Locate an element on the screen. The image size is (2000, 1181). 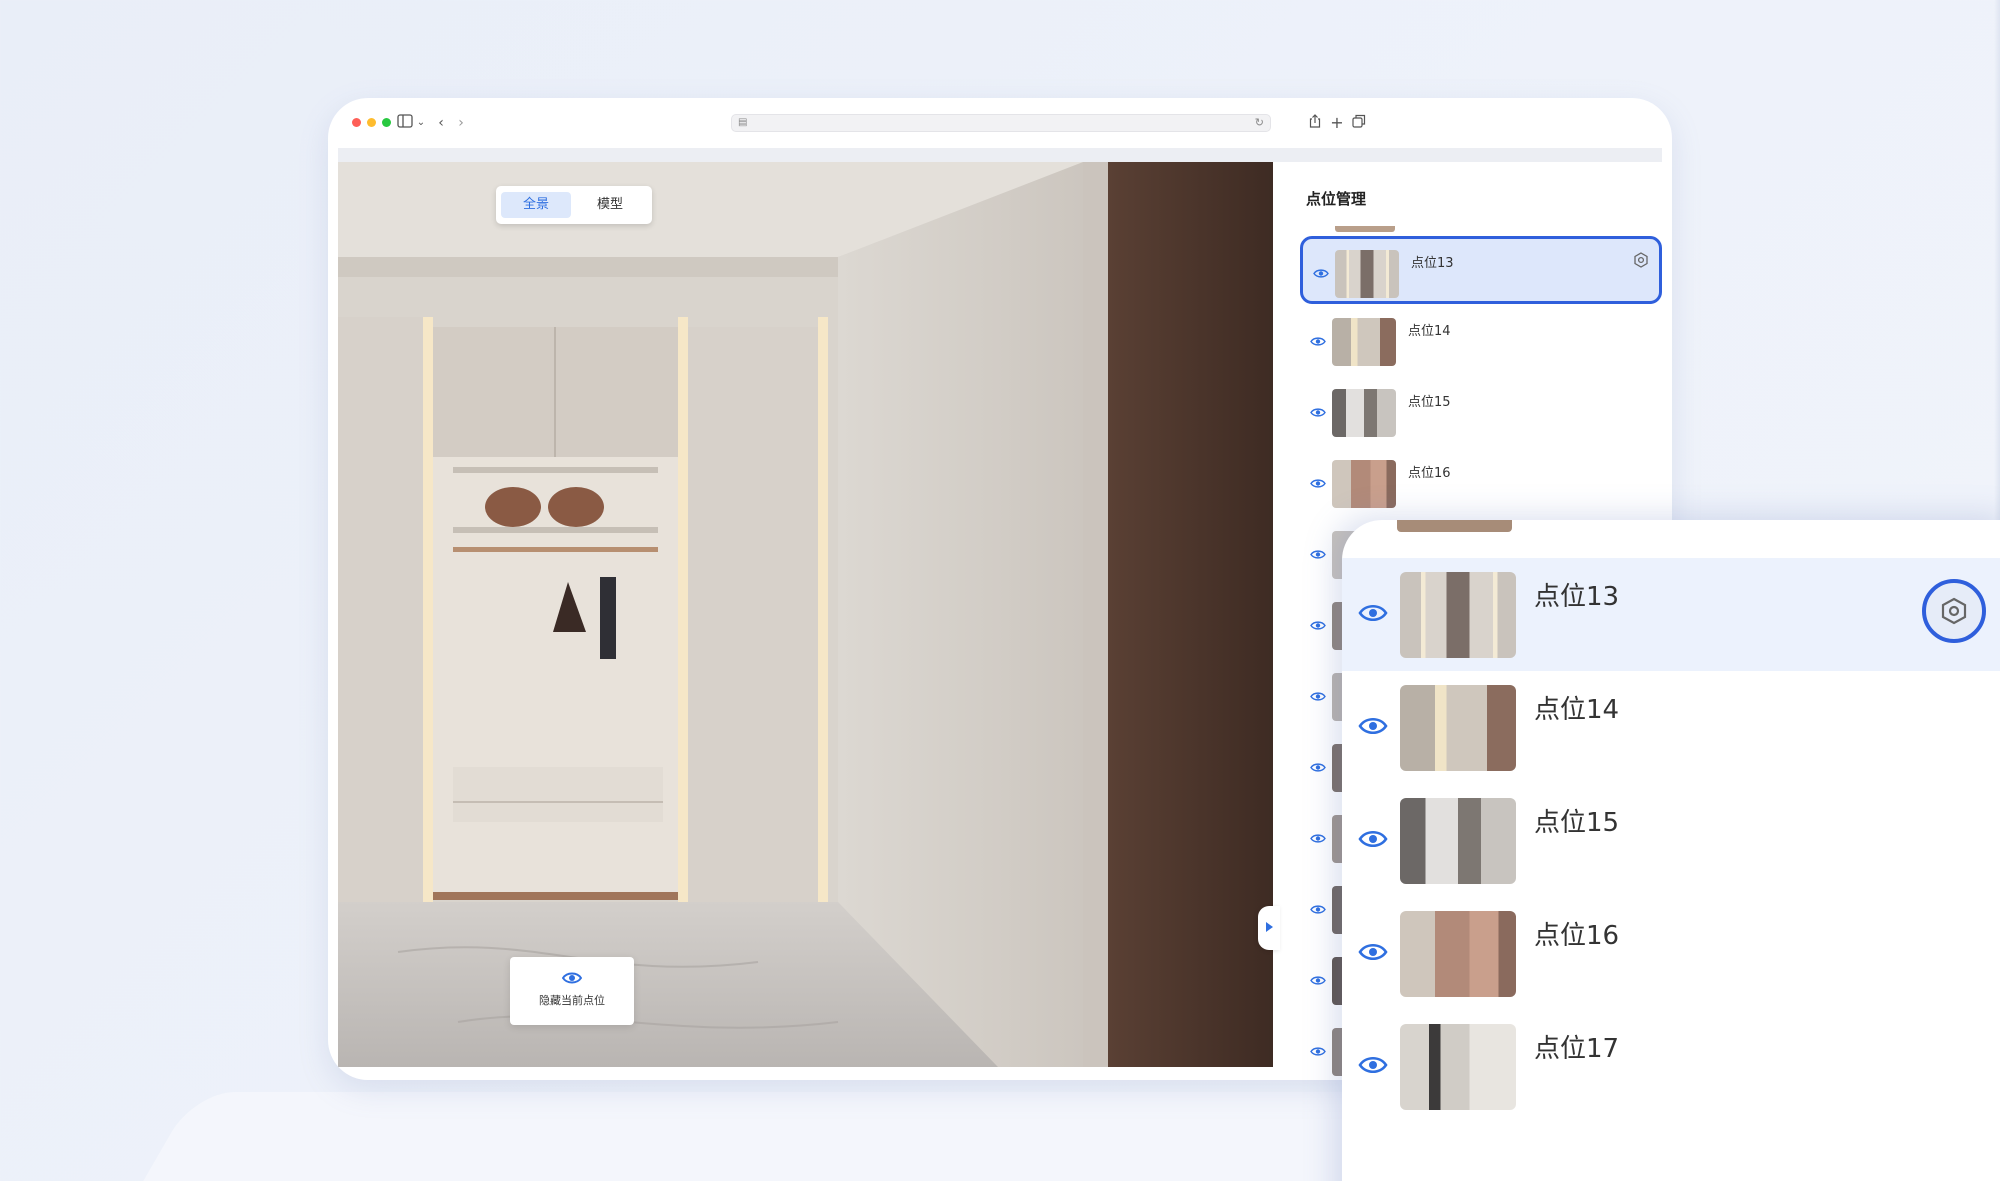
reload-icon: ↻ is located at coordinates (1259, 122).